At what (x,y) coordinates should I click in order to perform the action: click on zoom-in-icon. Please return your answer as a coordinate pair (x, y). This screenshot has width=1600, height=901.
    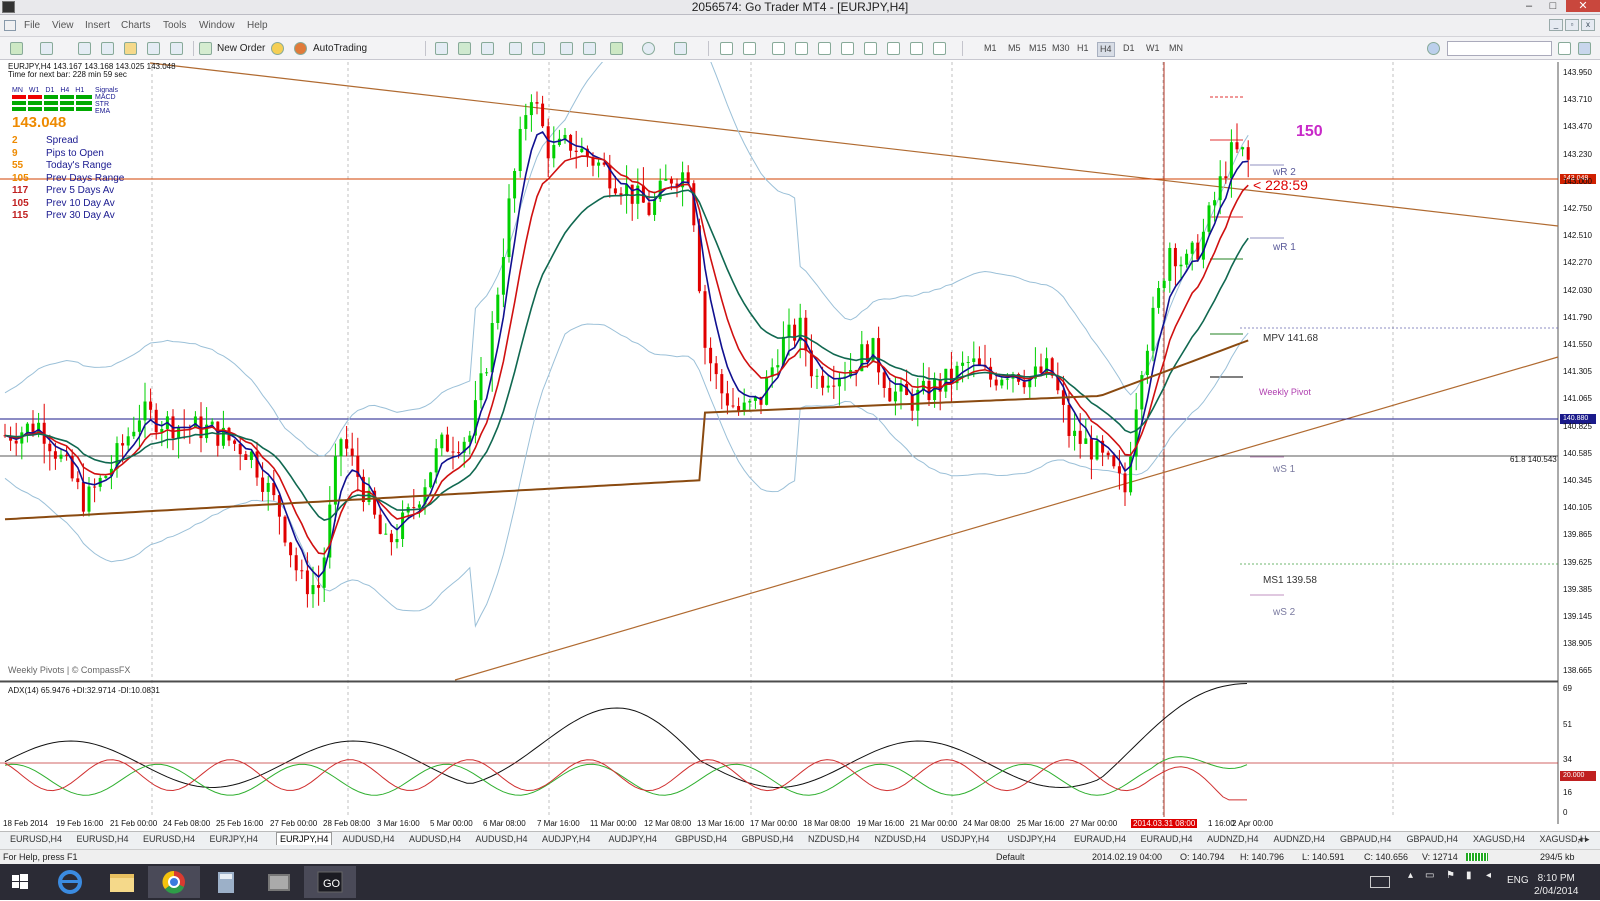
    Looking at the image, I should click on (515, 48).